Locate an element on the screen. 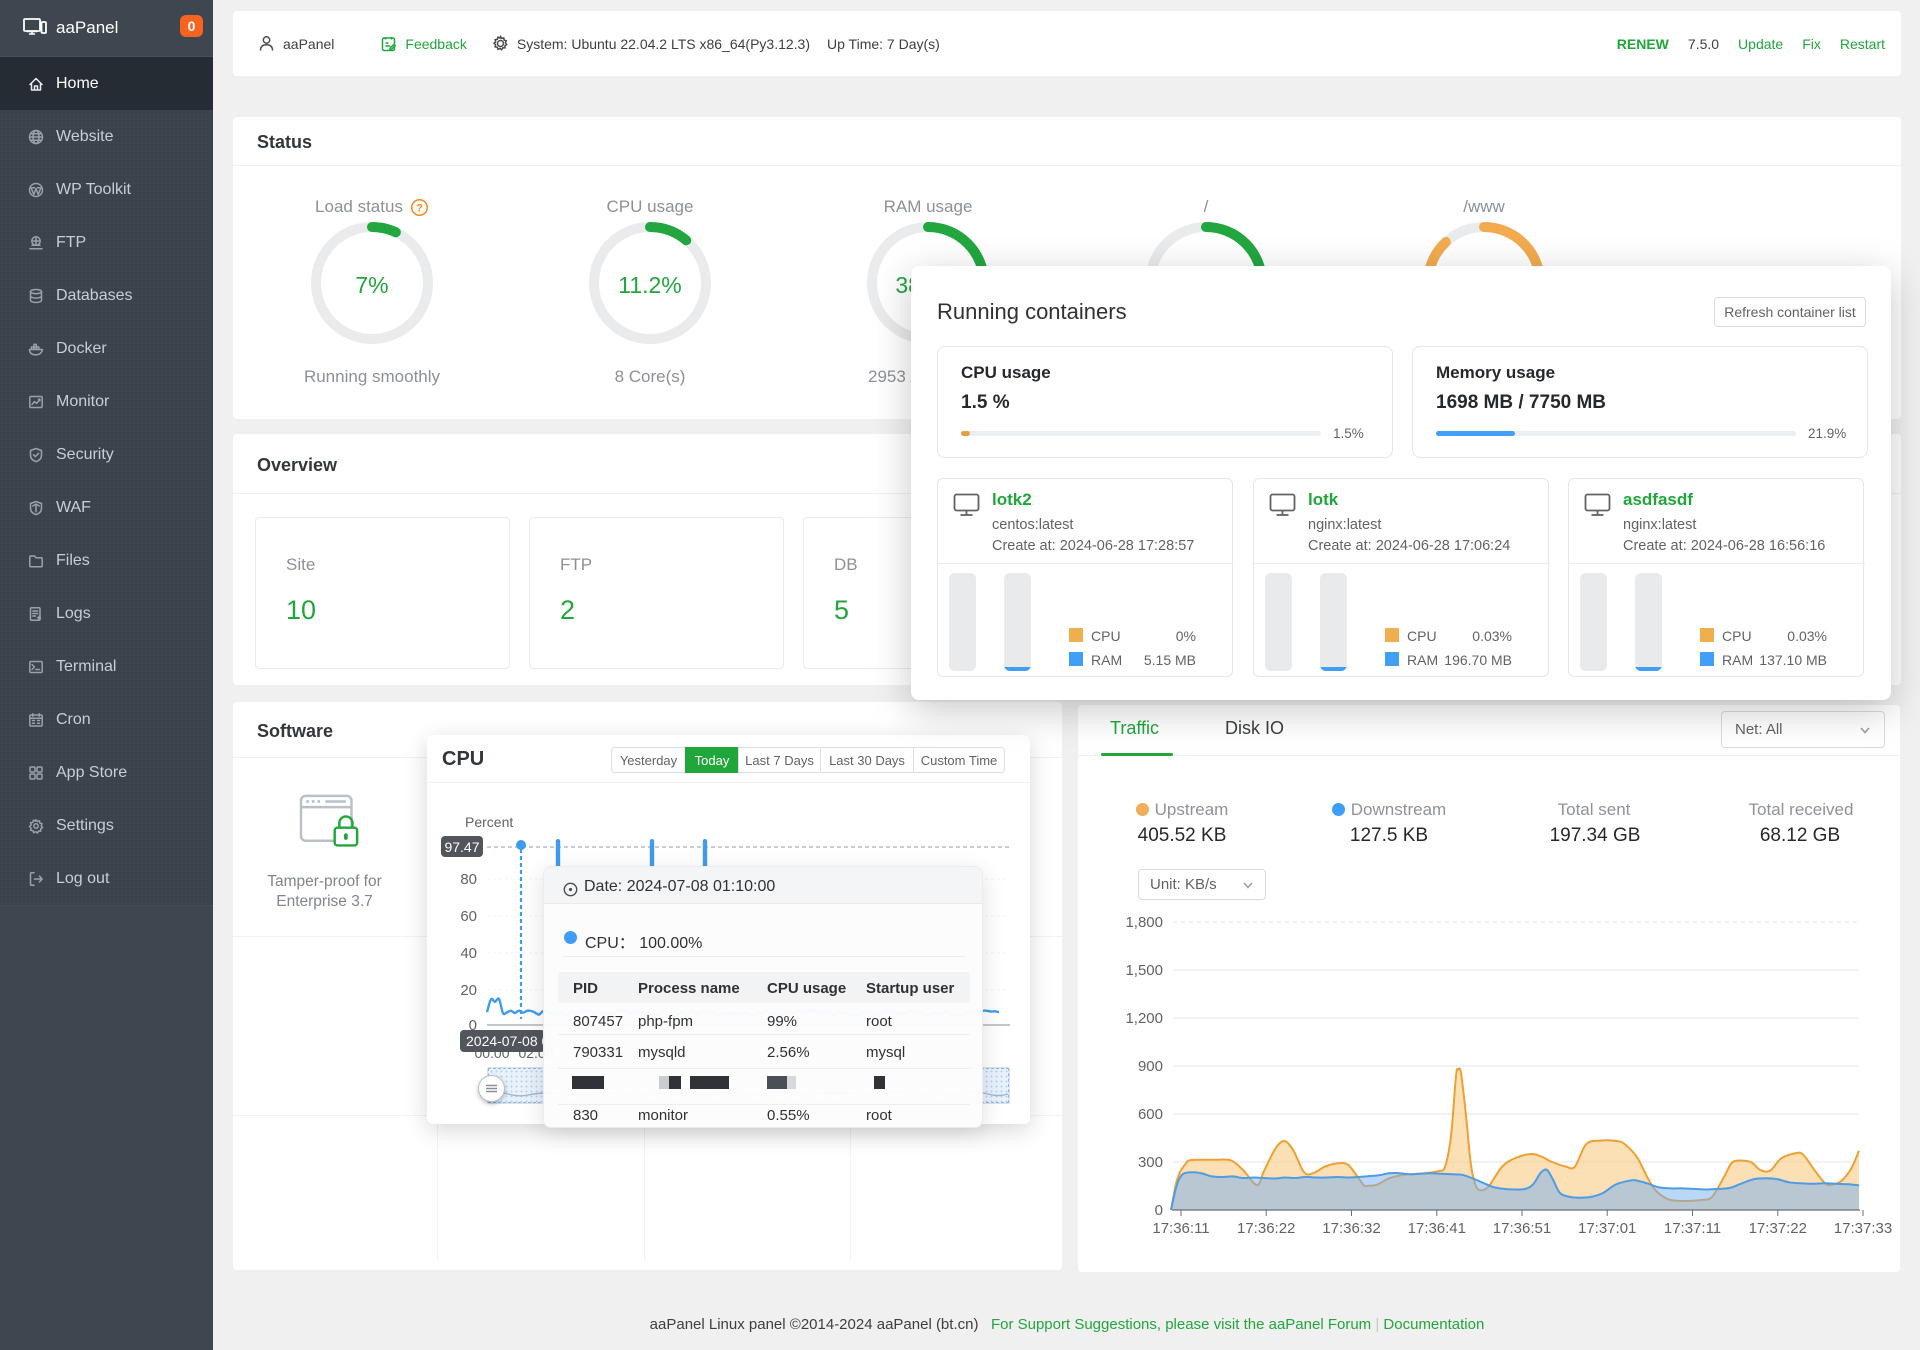  svg-text: 40 is located at coordinates (468, 953).